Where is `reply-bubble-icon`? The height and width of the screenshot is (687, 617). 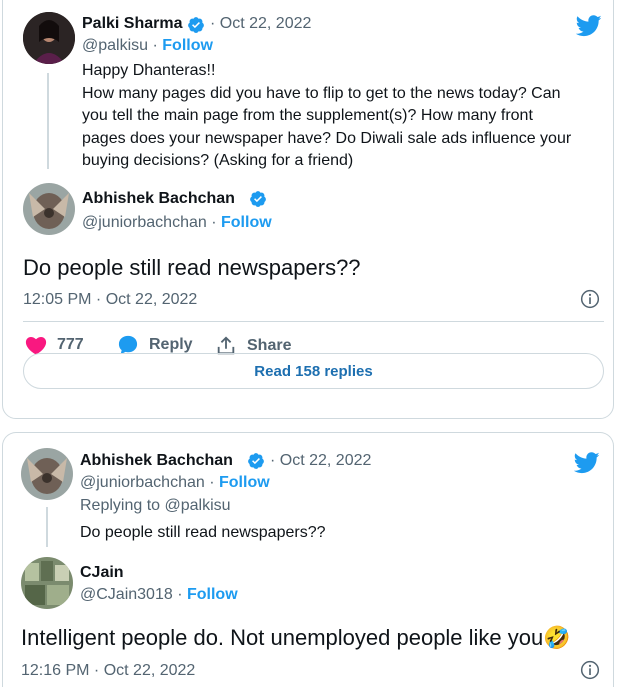
reply-bubble-icon is located at coordinates (128, 345).